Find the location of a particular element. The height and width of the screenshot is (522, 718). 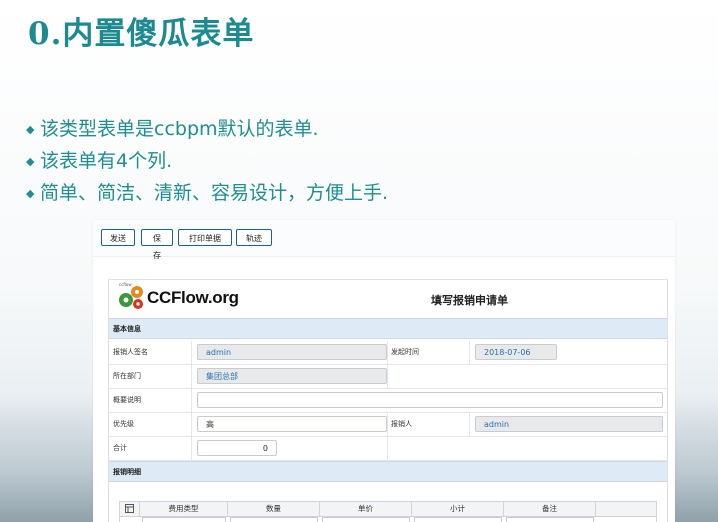

summary-label: 概要说明 is located at coordinates (127, 400).